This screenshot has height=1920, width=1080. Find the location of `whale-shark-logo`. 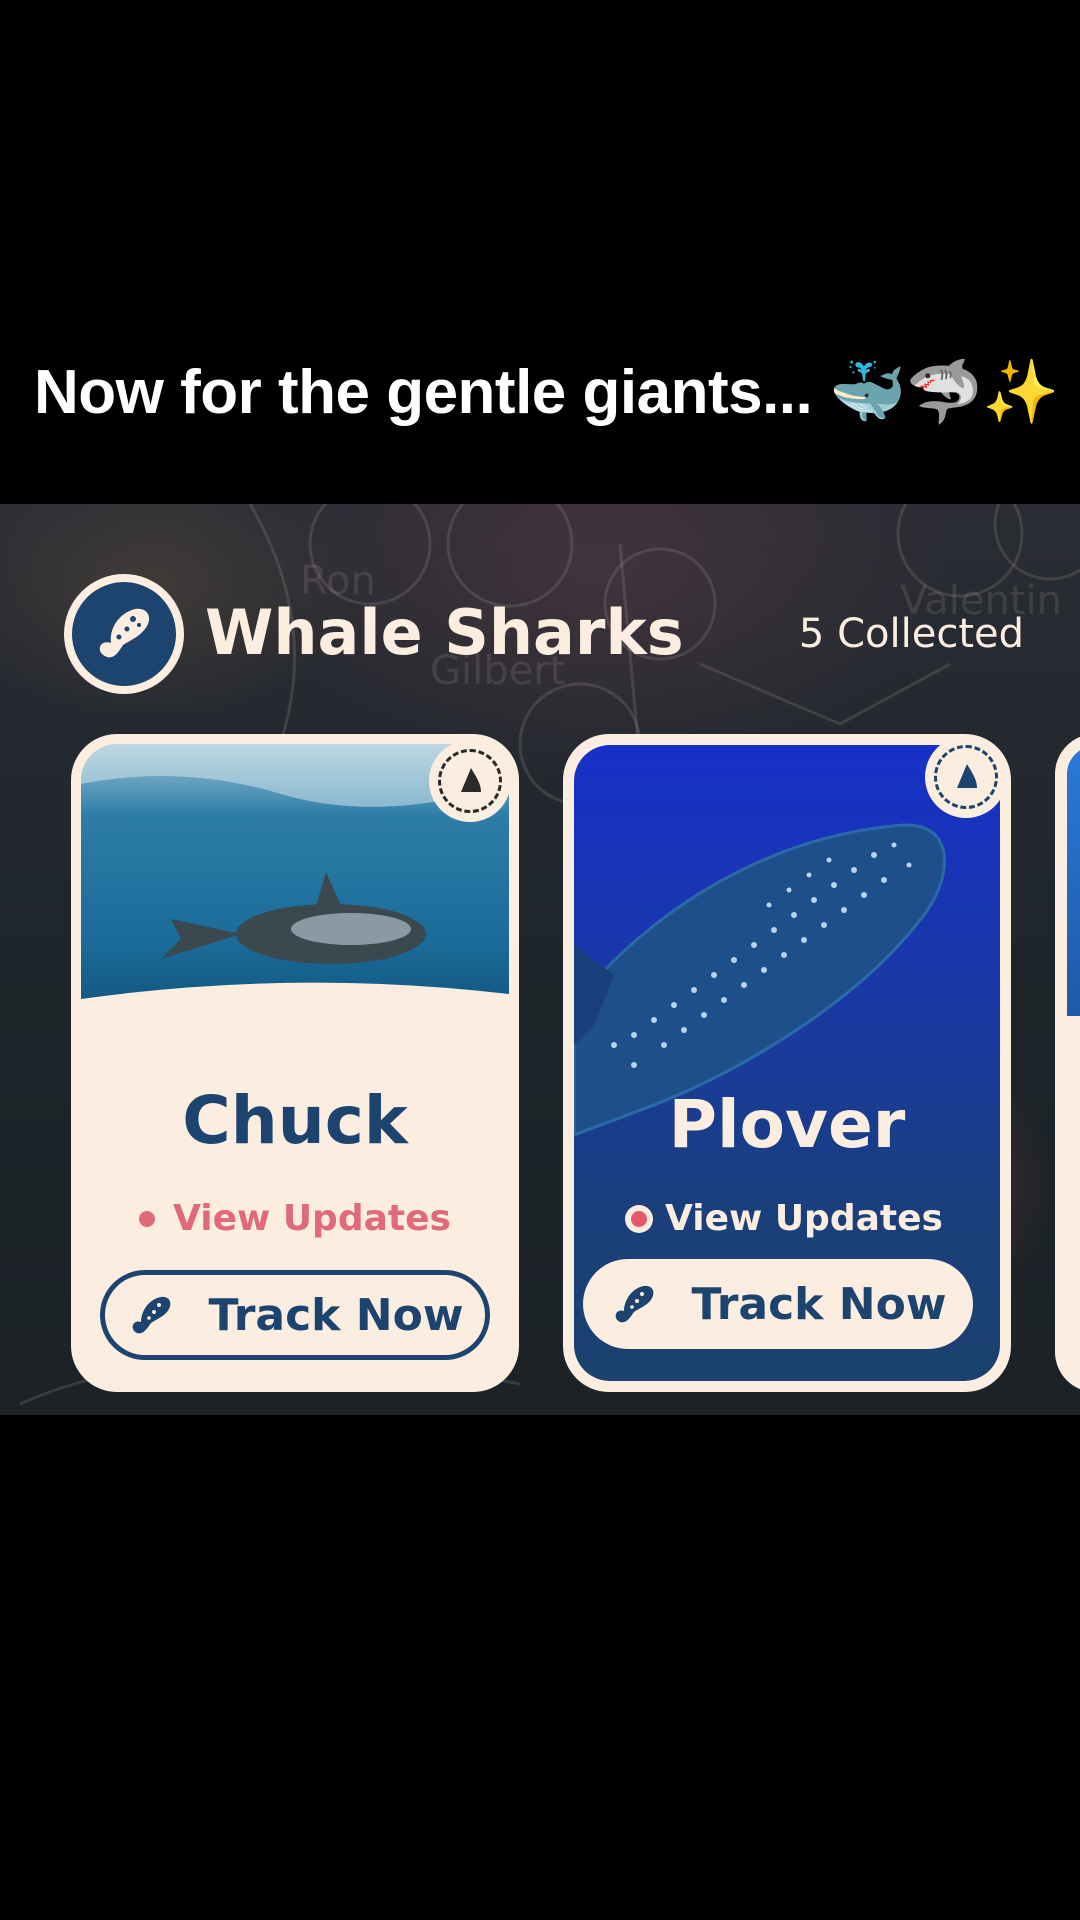

whale-shark-logo is located at coordinates (124, 634).